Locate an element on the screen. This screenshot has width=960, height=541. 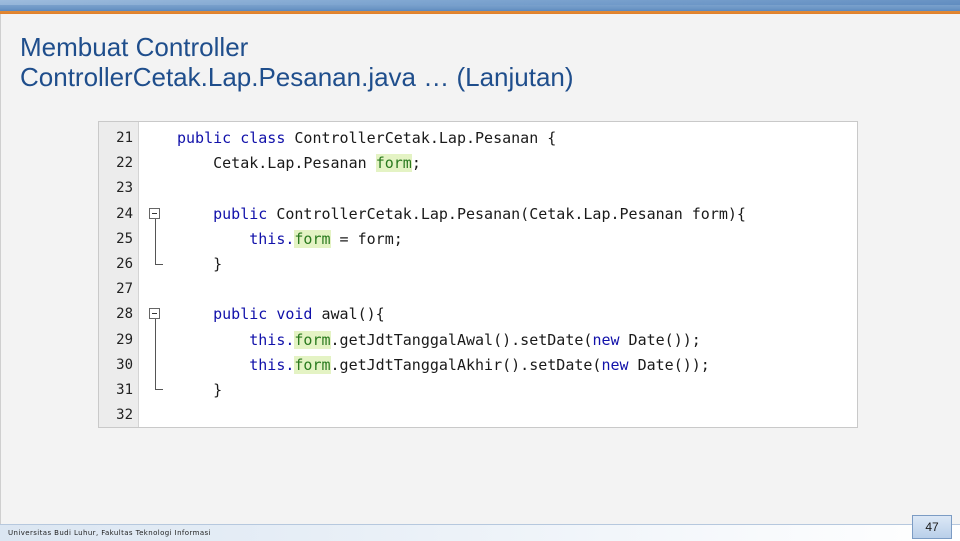
line-number: 25 is located at coordinates (124, 238).